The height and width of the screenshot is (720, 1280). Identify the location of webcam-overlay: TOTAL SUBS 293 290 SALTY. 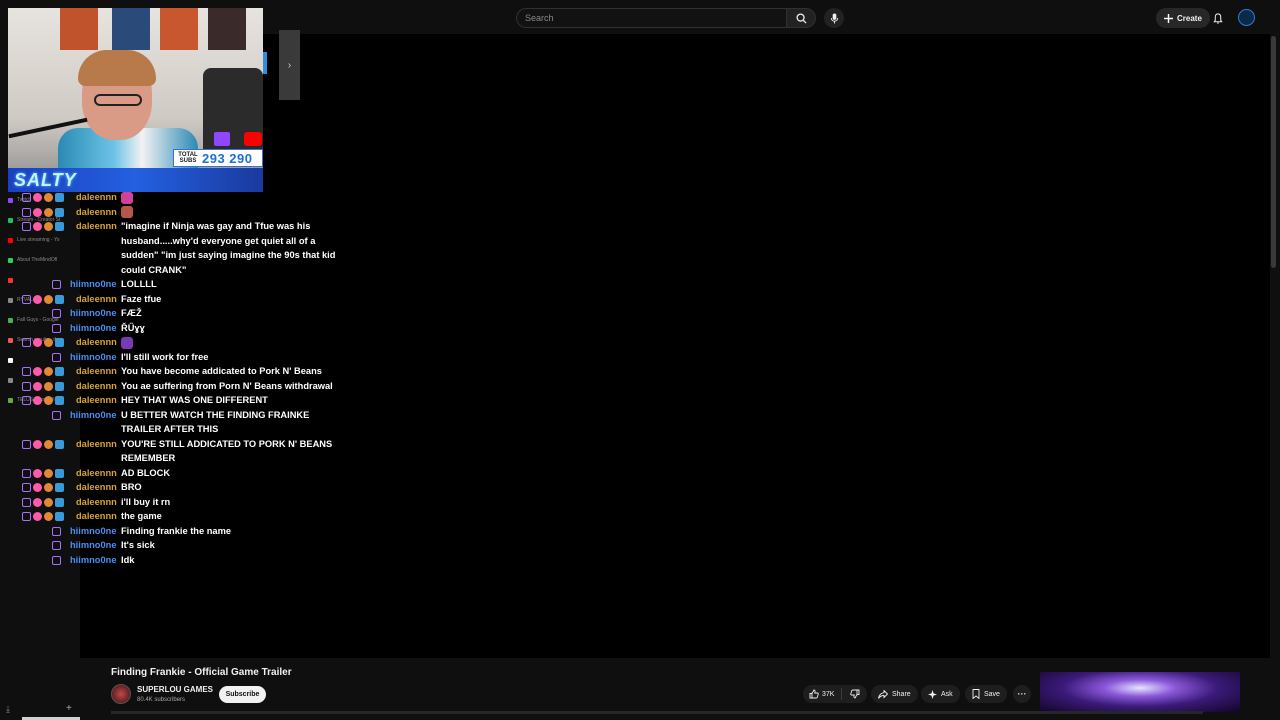
(135, 100).